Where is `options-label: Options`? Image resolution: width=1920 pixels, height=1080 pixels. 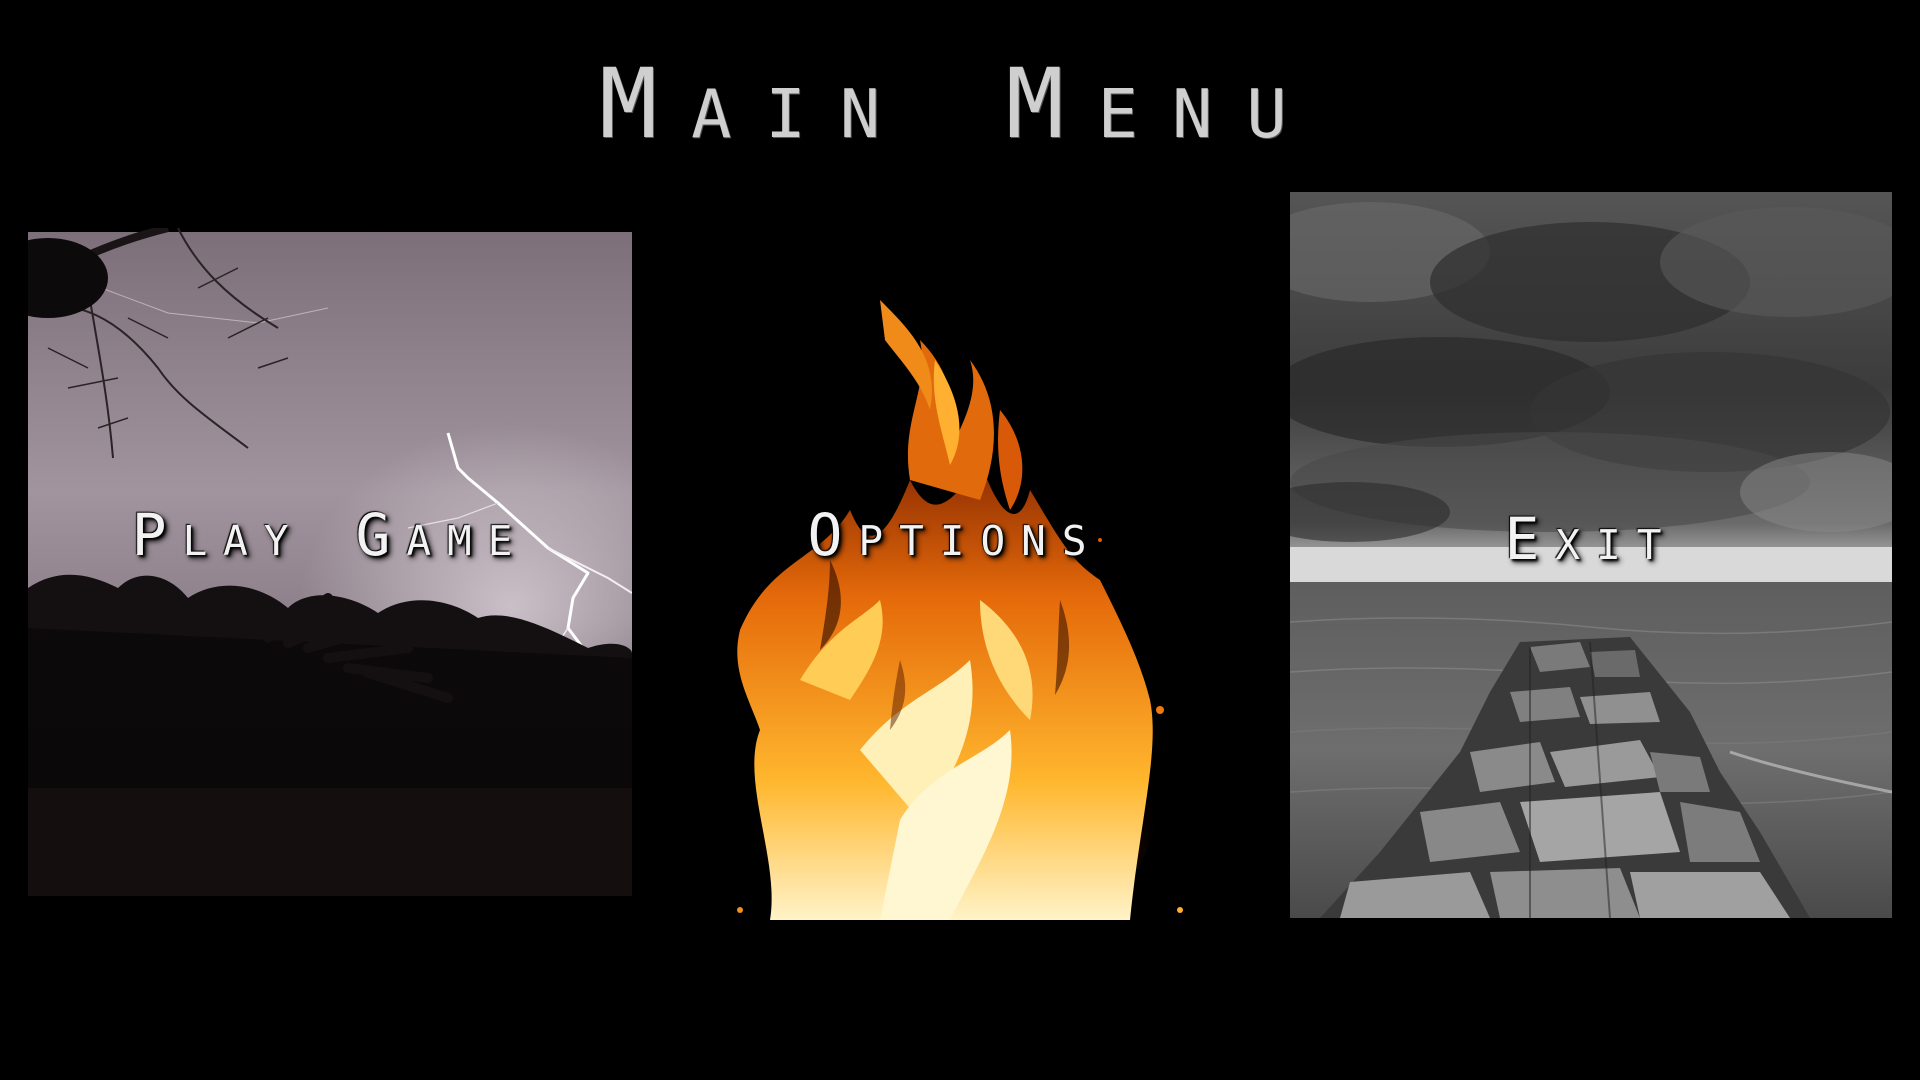
options-label: Options is located at coordinates (955, 535).